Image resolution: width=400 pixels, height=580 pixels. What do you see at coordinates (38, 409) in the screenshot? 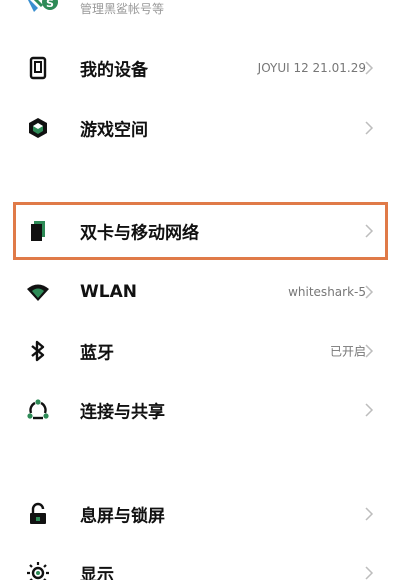
I see `share-icon` at bounding box center [38, 409].